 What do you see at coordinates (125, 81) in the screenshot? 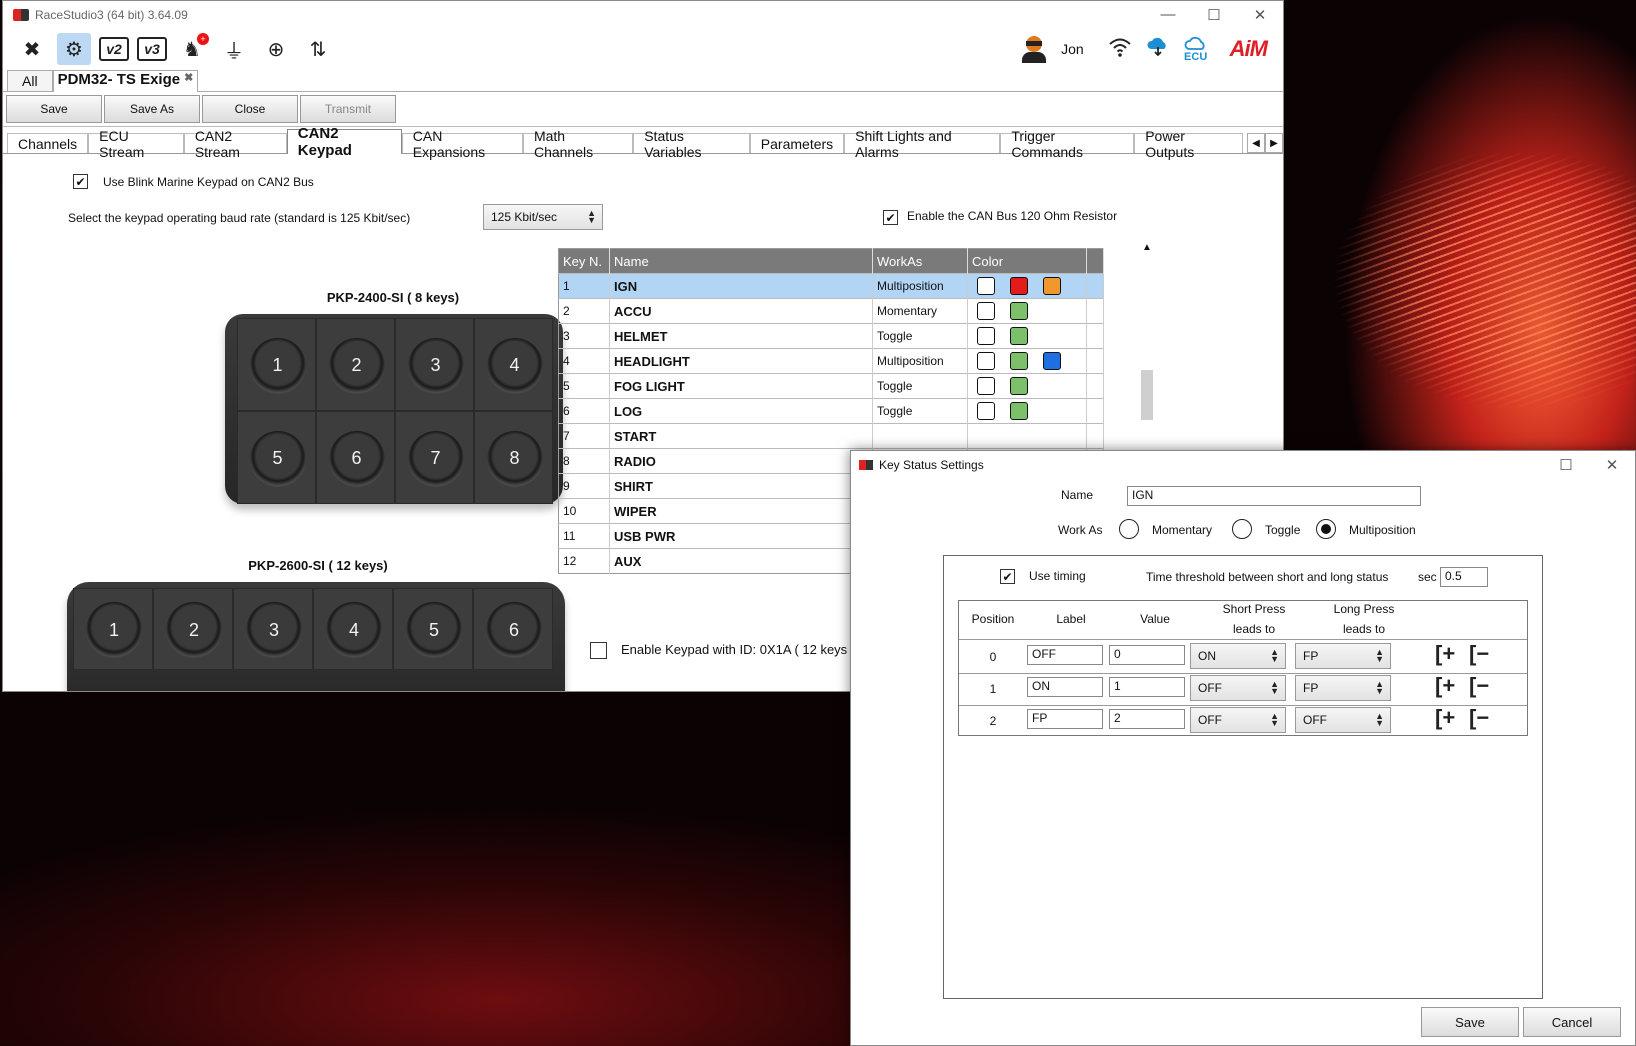
I see `tab-pdm32-ts-exige: PDM32- TS Exige ✖` at bounding box center [125, 81].